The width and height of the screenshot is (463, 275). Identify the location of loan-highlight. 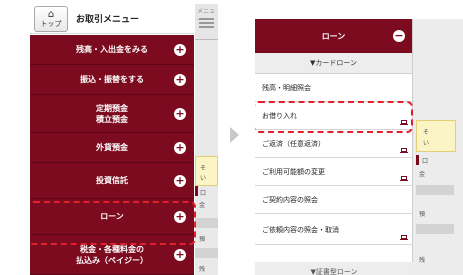
(113, 223).